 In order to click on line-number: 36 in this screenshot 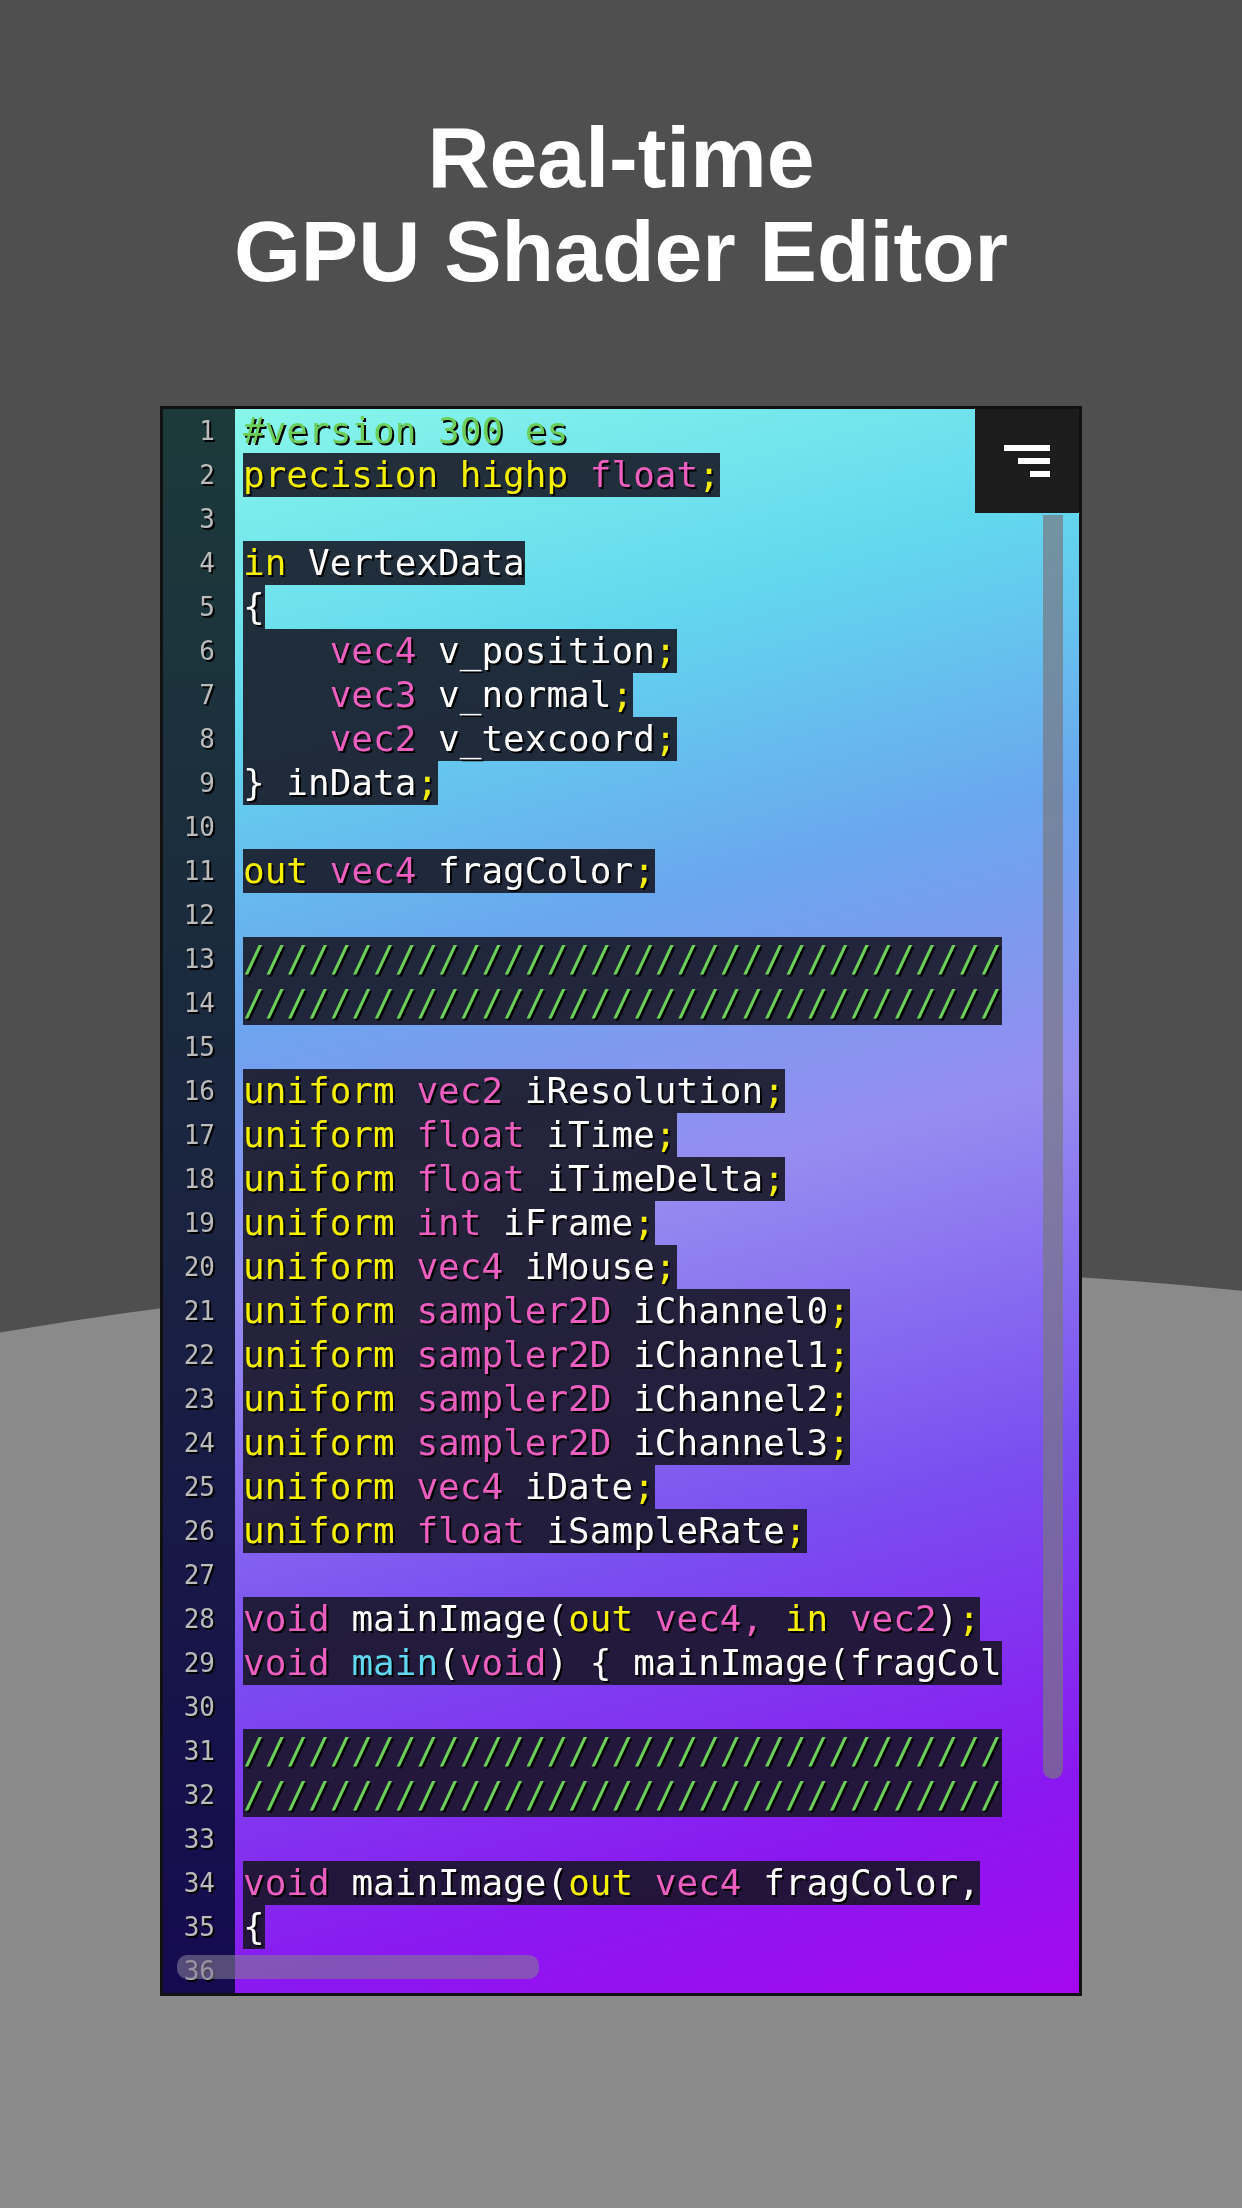, I will do `click(198, 1971)`.